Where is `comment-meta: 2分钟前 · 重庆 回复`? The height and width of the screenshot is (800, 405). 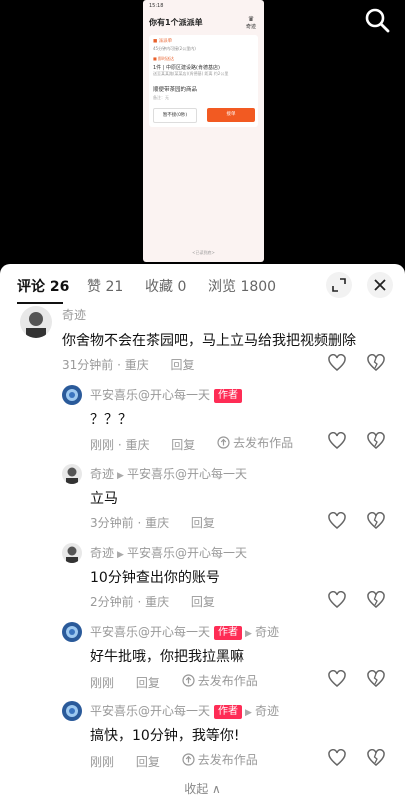 comment-meta: 2分钟前 · 重庆 回复 is located at coordinates (161, 601).